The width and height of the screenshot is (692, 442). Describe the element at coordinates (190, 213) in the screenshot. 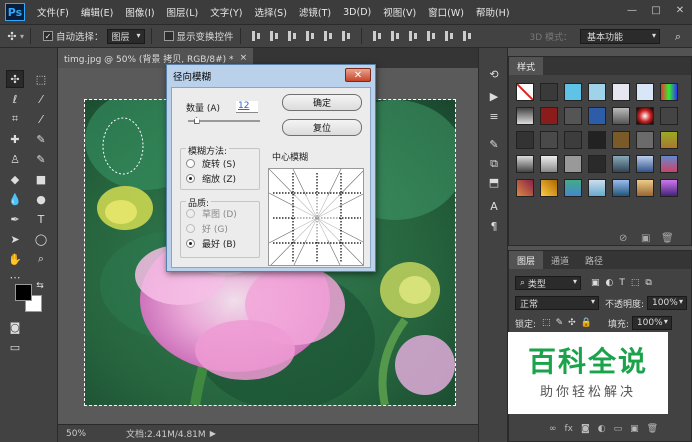

I see `quality-draft-radio` at that location.